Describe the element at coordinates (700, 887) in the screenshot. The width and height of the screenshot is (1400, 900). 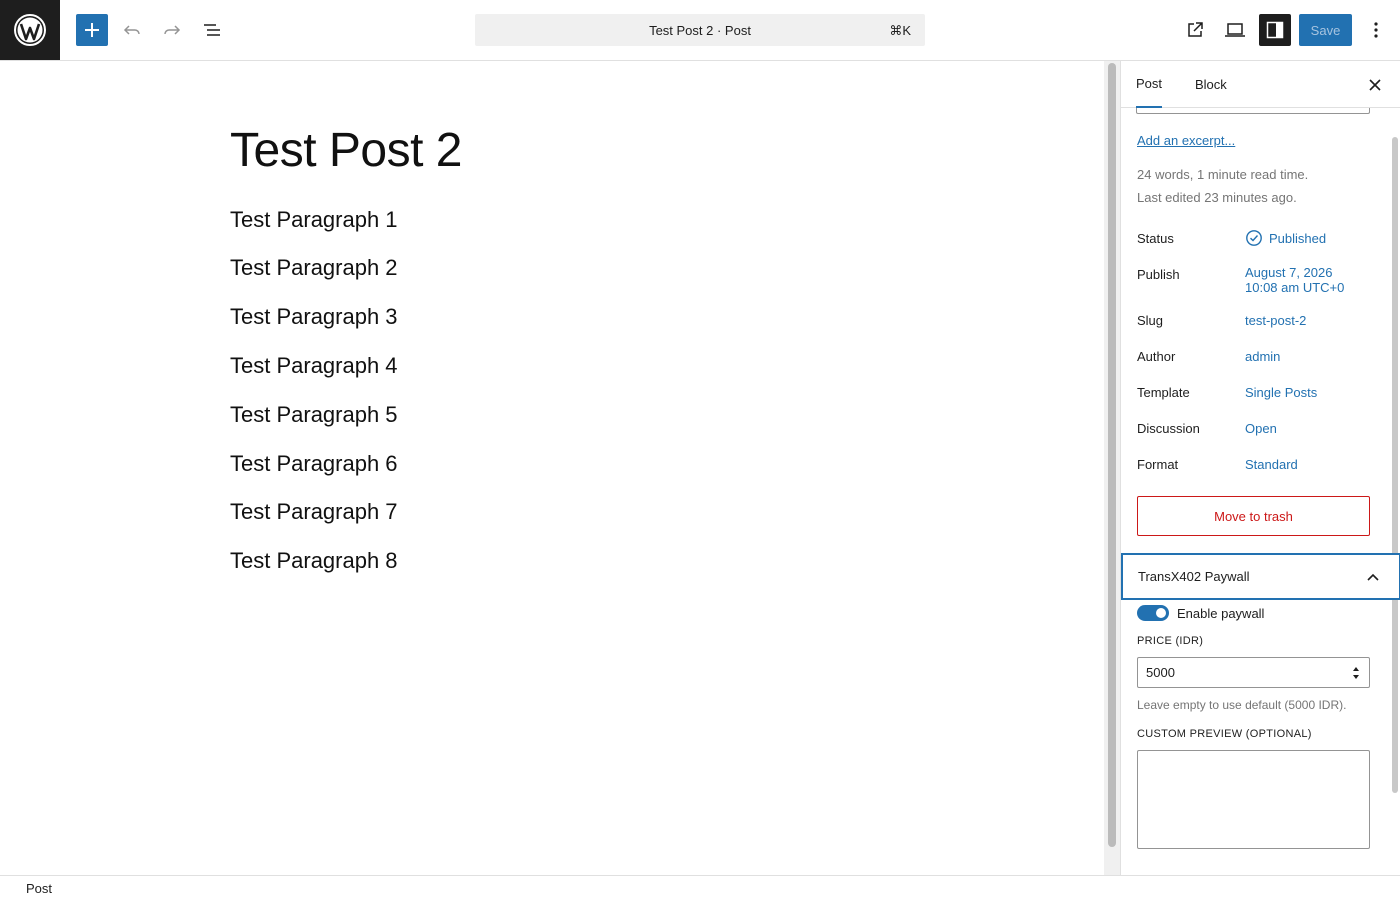
I see `editor-footer: Post` at that location.